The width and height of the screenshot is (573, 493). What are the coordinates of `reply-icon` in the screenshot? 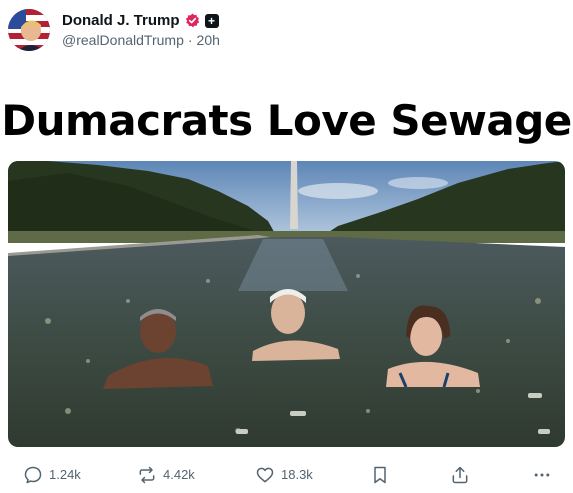 It's located at (33, 475).